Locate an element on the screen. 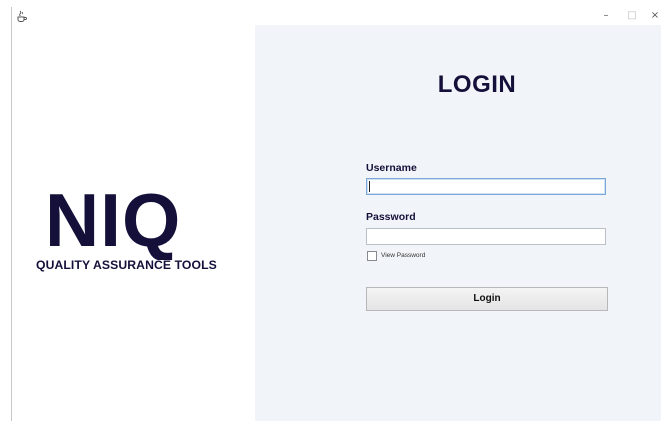 The height and width of the screenshot is (423, 661). username-field is located at coordinates (486, 186).